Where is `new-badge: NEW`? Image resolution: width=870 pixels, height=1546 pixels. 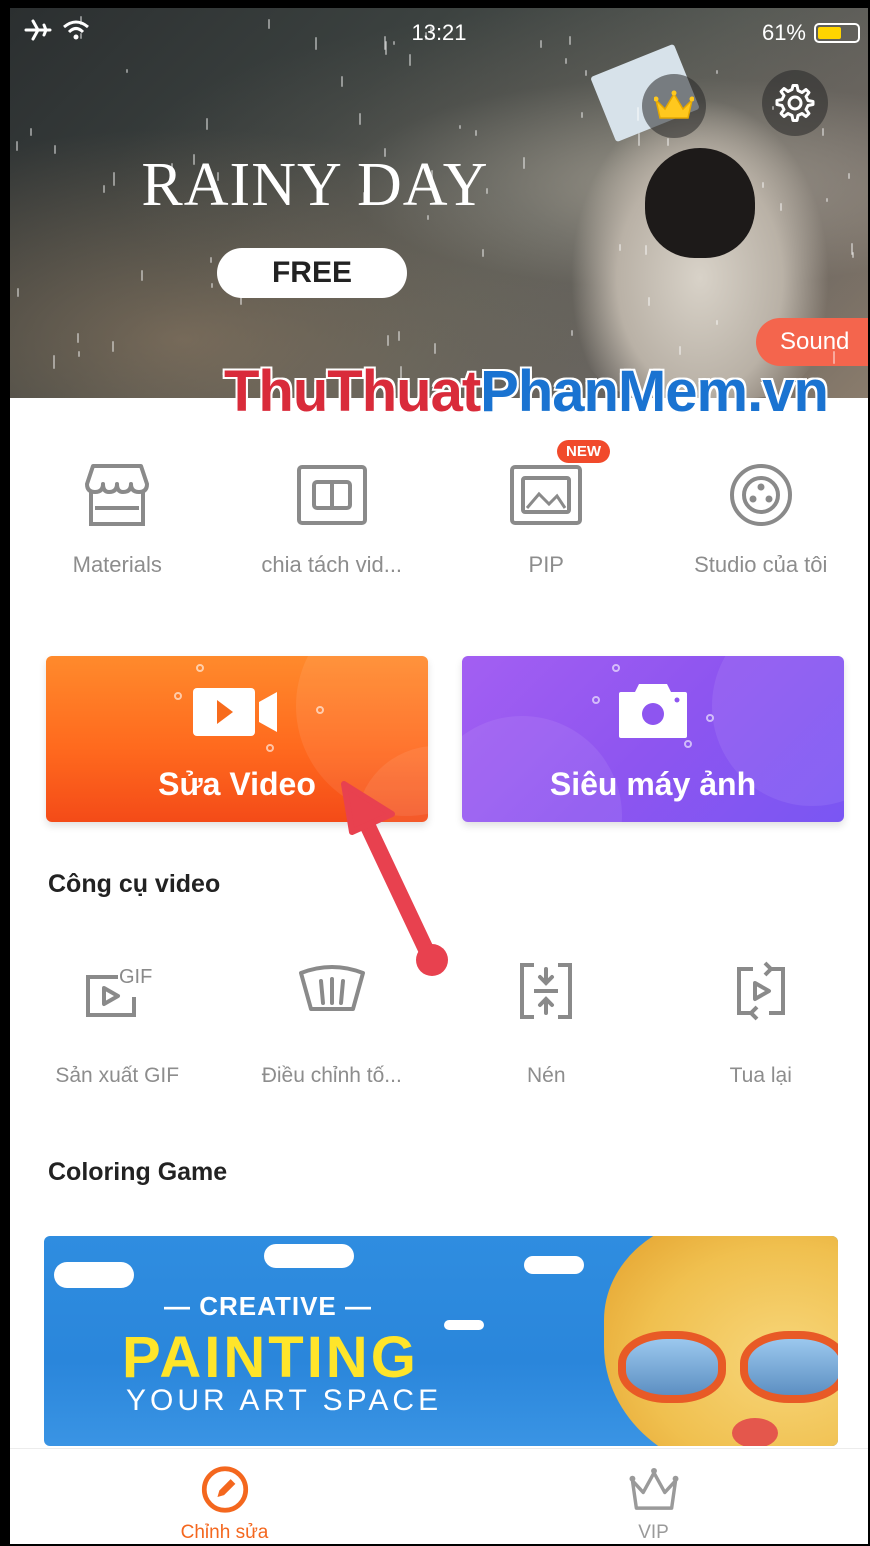 new-badge: NEW is located at coordinates (583, 451).